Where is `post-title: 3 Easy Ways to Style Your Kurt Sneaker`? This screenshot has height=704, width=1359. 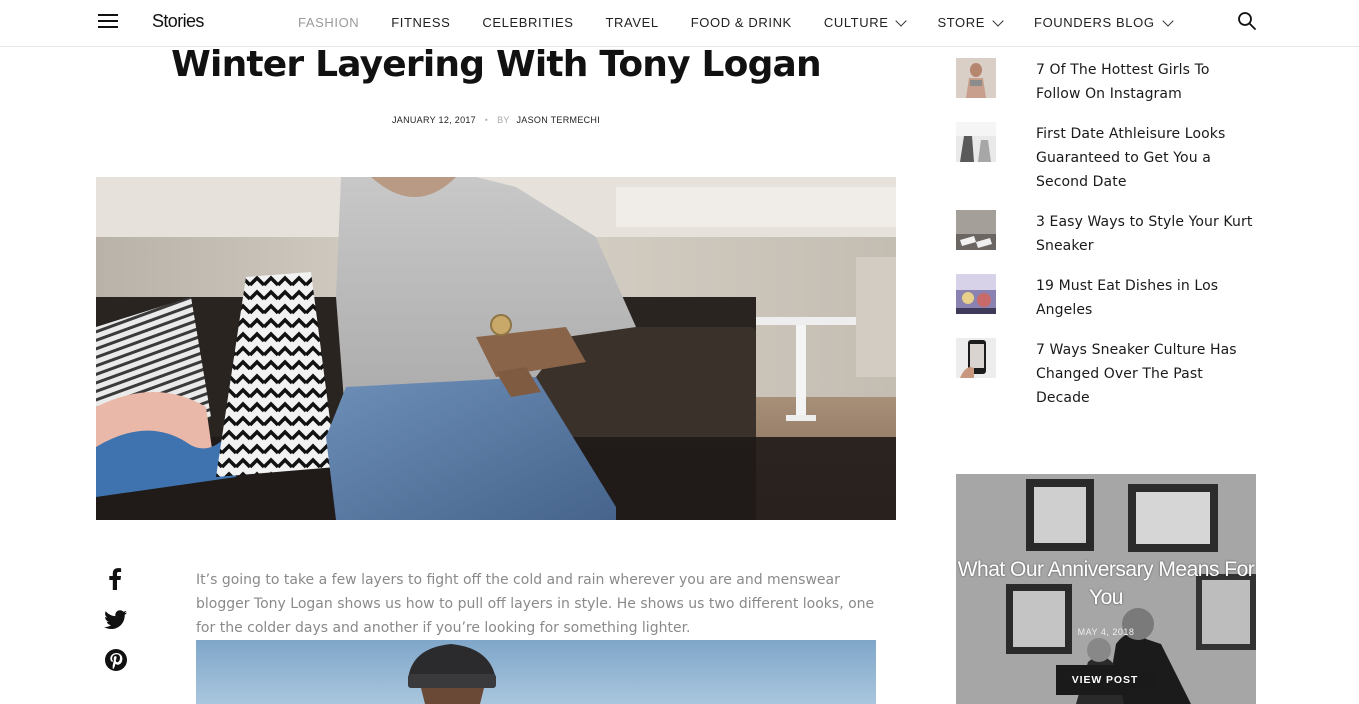
post-title: 3 Easy Ways to Style Your Kurt Sneaker is located at coordinates (1147, 234).